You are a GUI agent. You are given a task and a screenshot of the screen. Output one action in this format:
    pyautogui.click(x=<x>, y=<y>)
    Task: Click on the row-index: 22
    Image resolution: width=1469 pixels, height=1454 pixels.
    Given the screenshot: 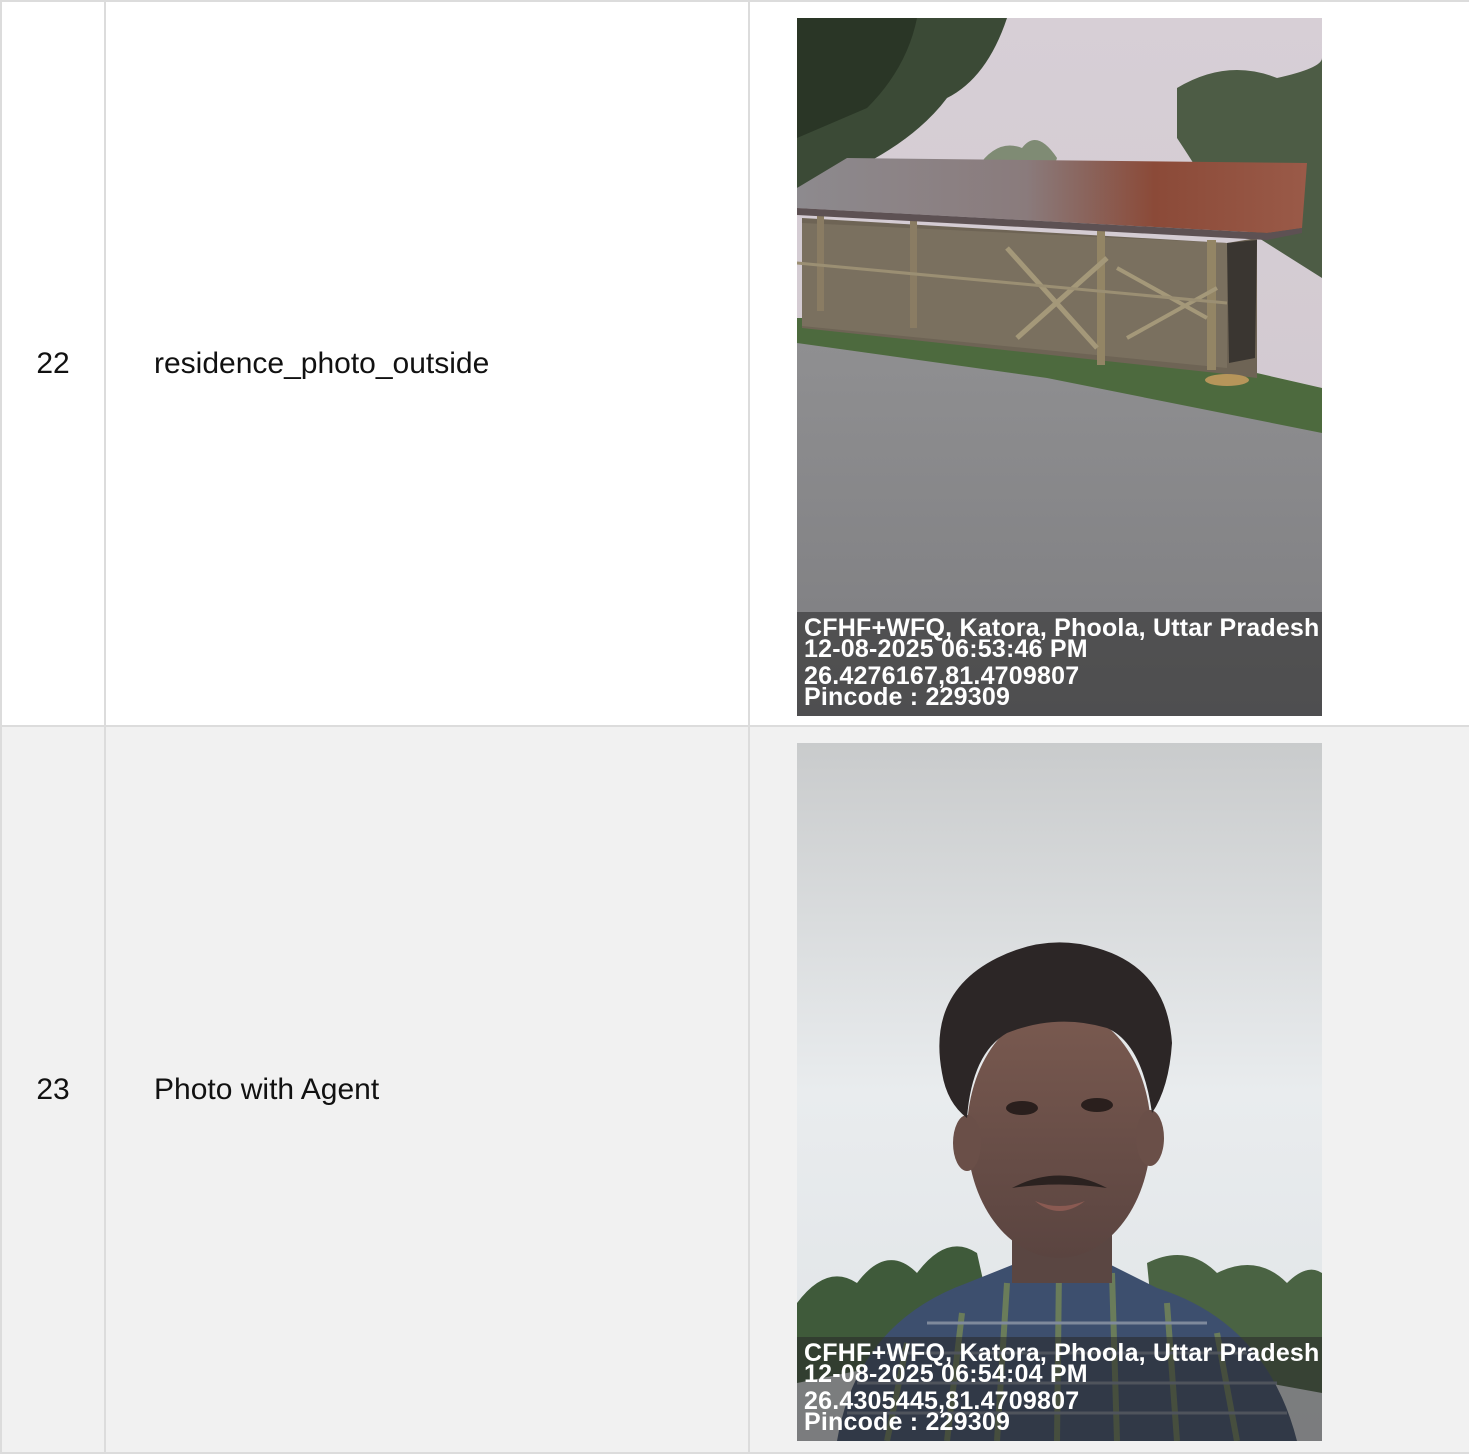 What is the action you would take?
    pyautogui.click(x=53, y=363)
    